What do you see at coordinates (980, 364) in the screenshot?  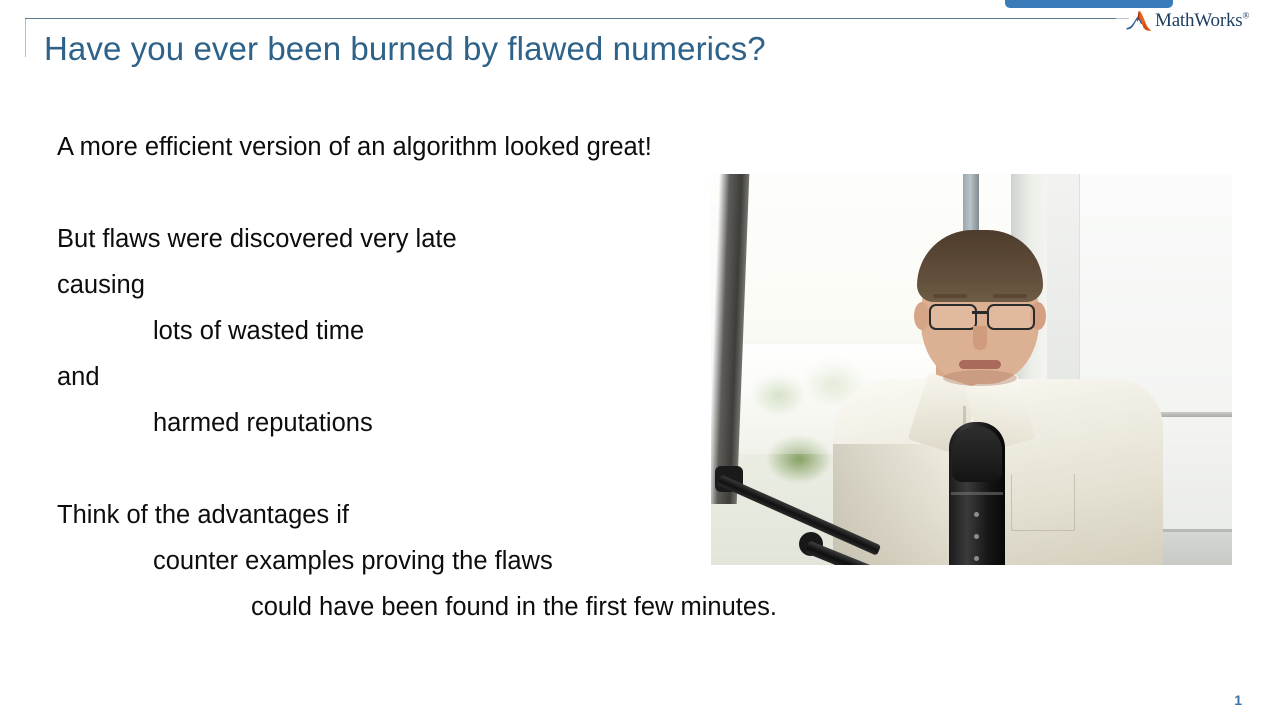 I see `presenter-mouth` at bounding box center [980, 364].